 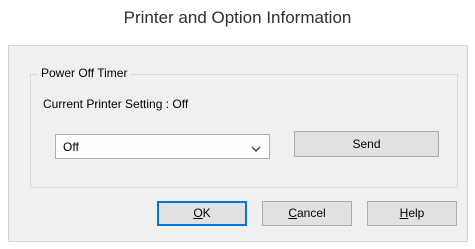 I want to click on cancel-button: Cancel, so click(x=307, y=213).